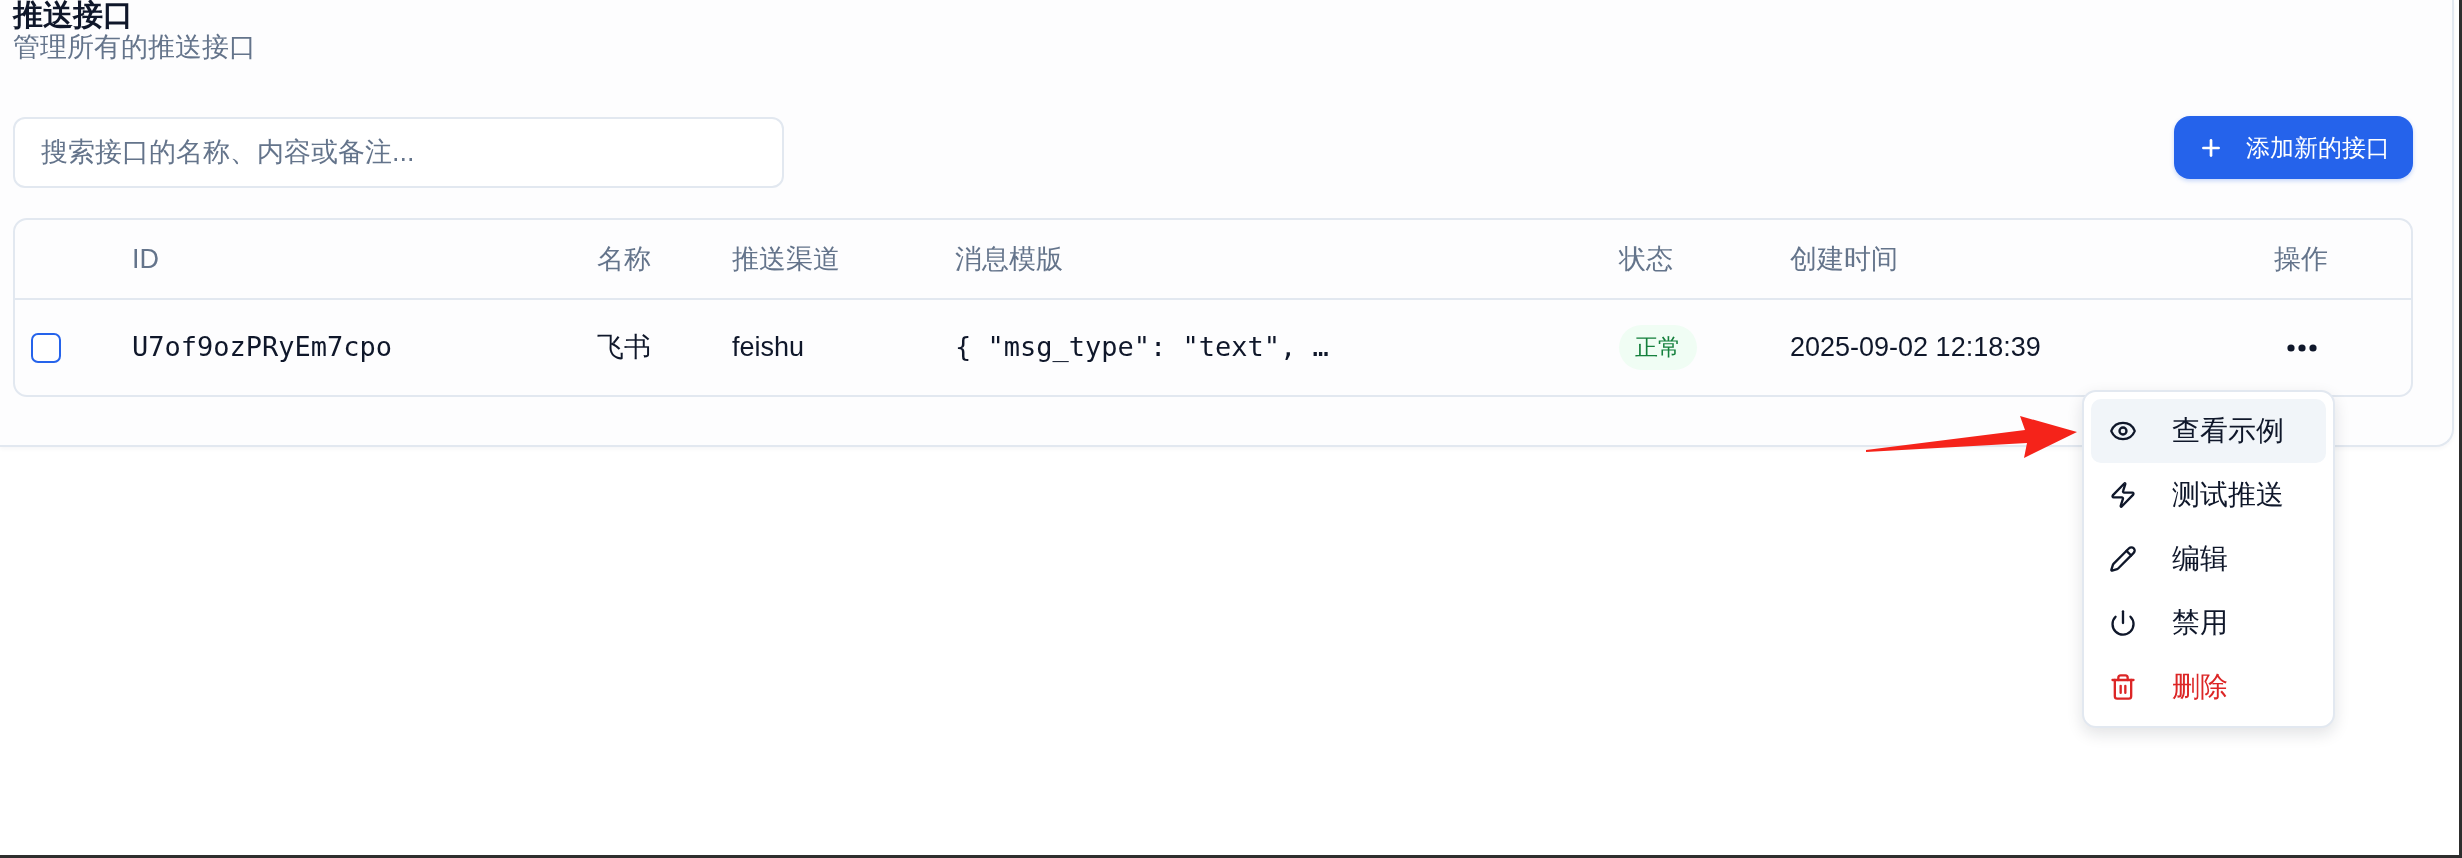  I want to click on column-header: 消息模版, so click(1009, 259).